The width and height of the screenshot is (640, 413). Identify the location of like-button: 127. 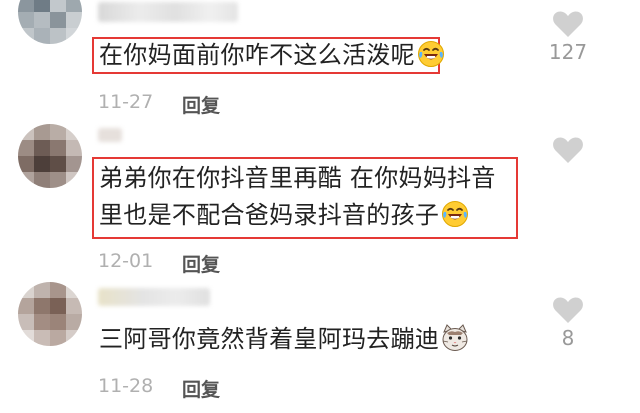
(568, 37).